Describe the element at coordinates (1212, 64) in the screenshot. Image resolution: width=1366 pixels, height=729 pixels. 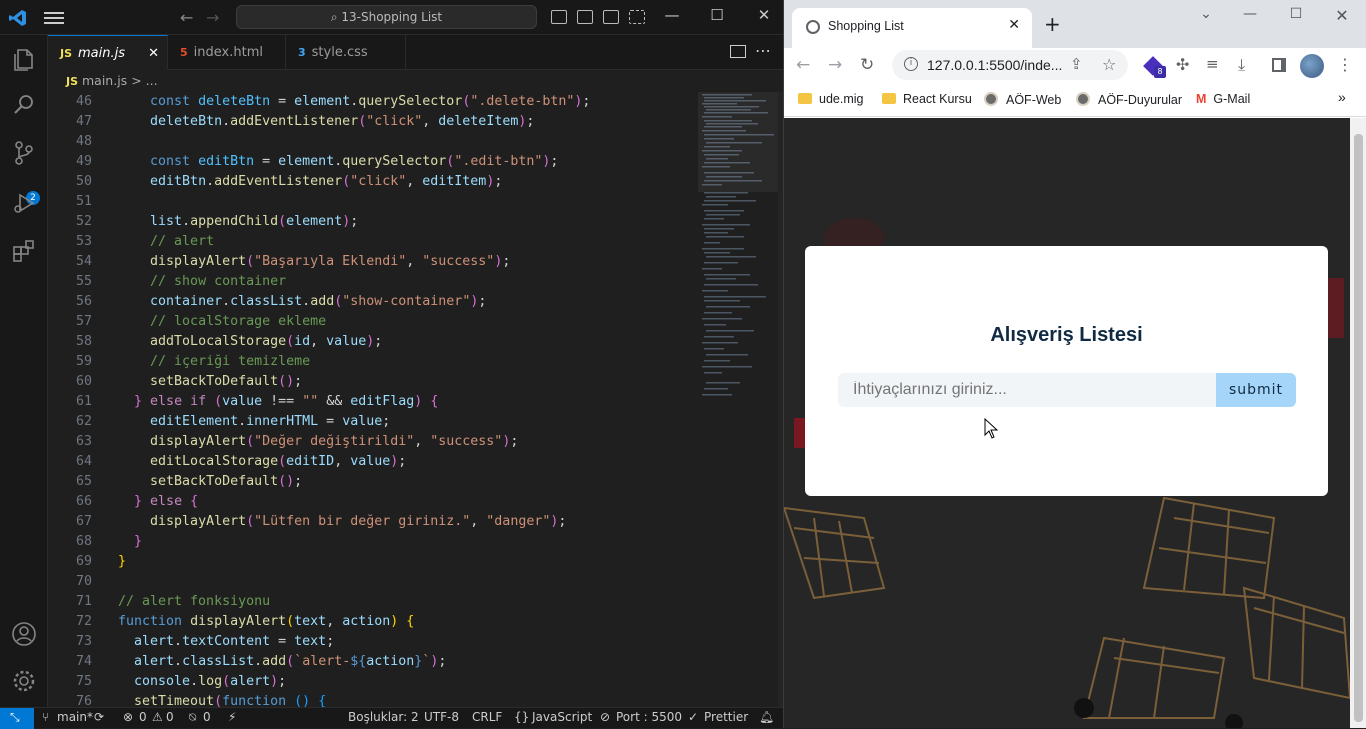
I see `media-queue-icon: ≡` at that location.